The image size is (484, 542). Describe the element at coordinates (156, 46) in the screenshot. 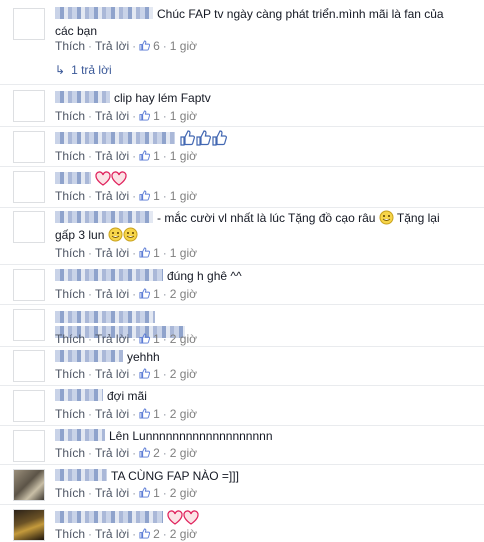

I see `like-count: 6` at that location.